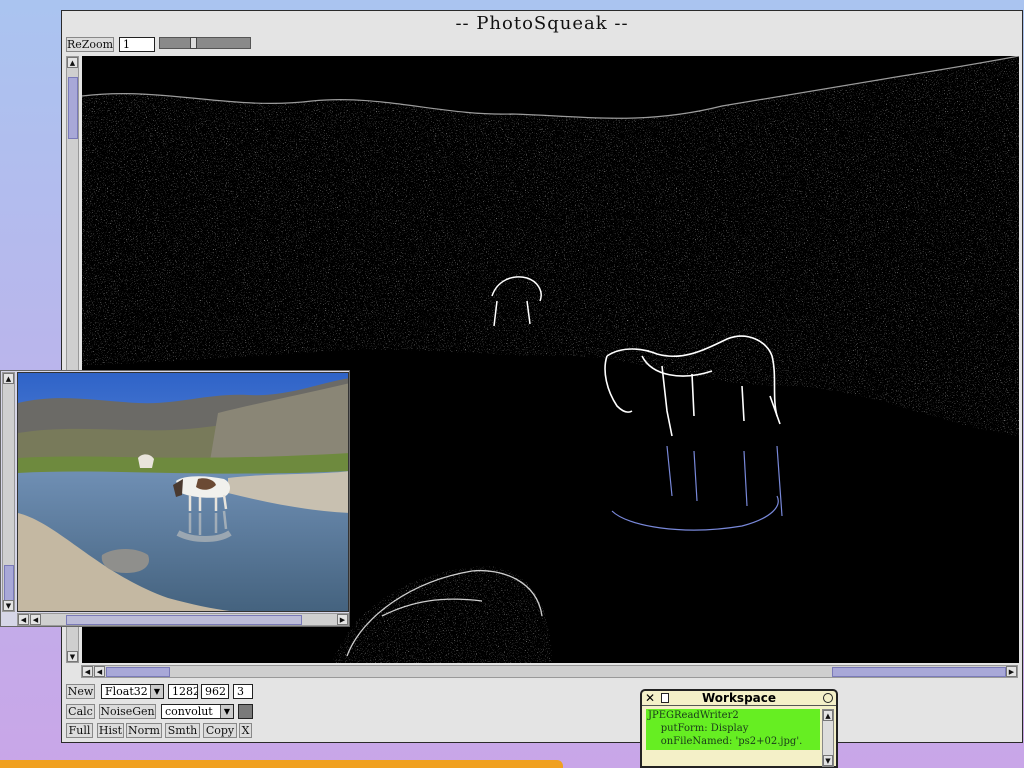 The image size is (1024, 768). Describe the element at coordinates (193, 43) in the screenshot. I see `zoom-slider-thumb` at that location.